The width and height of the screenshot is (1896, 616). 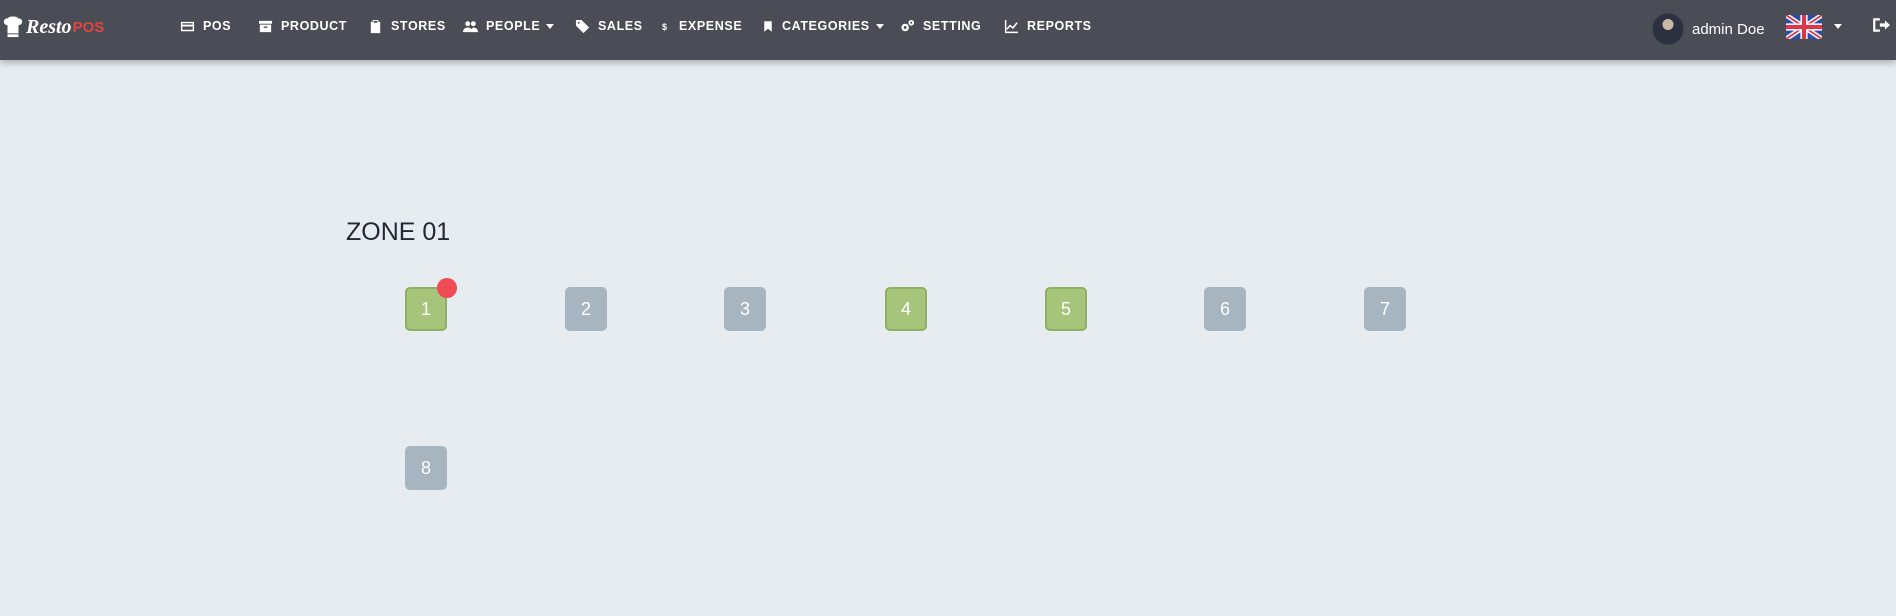 I want to click on credit-card-icon, so click(x=187, y=26).